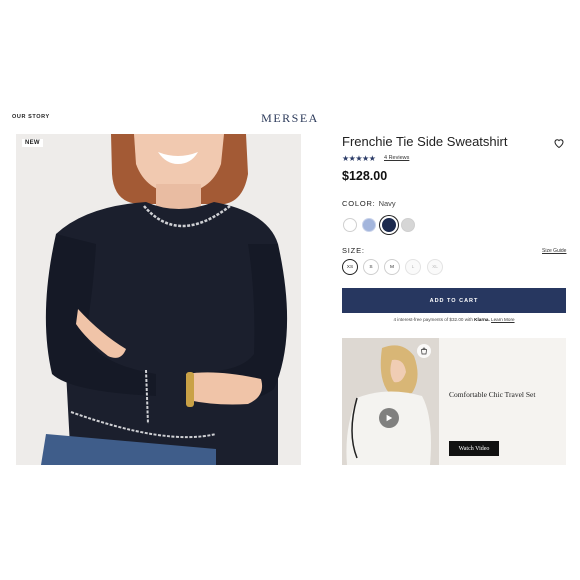 Image resolution: width=580 pixels, height=580 pixels. Describe the element at coordinates (389, 225) in the screenshot. I see `swatch-navy` at that location.